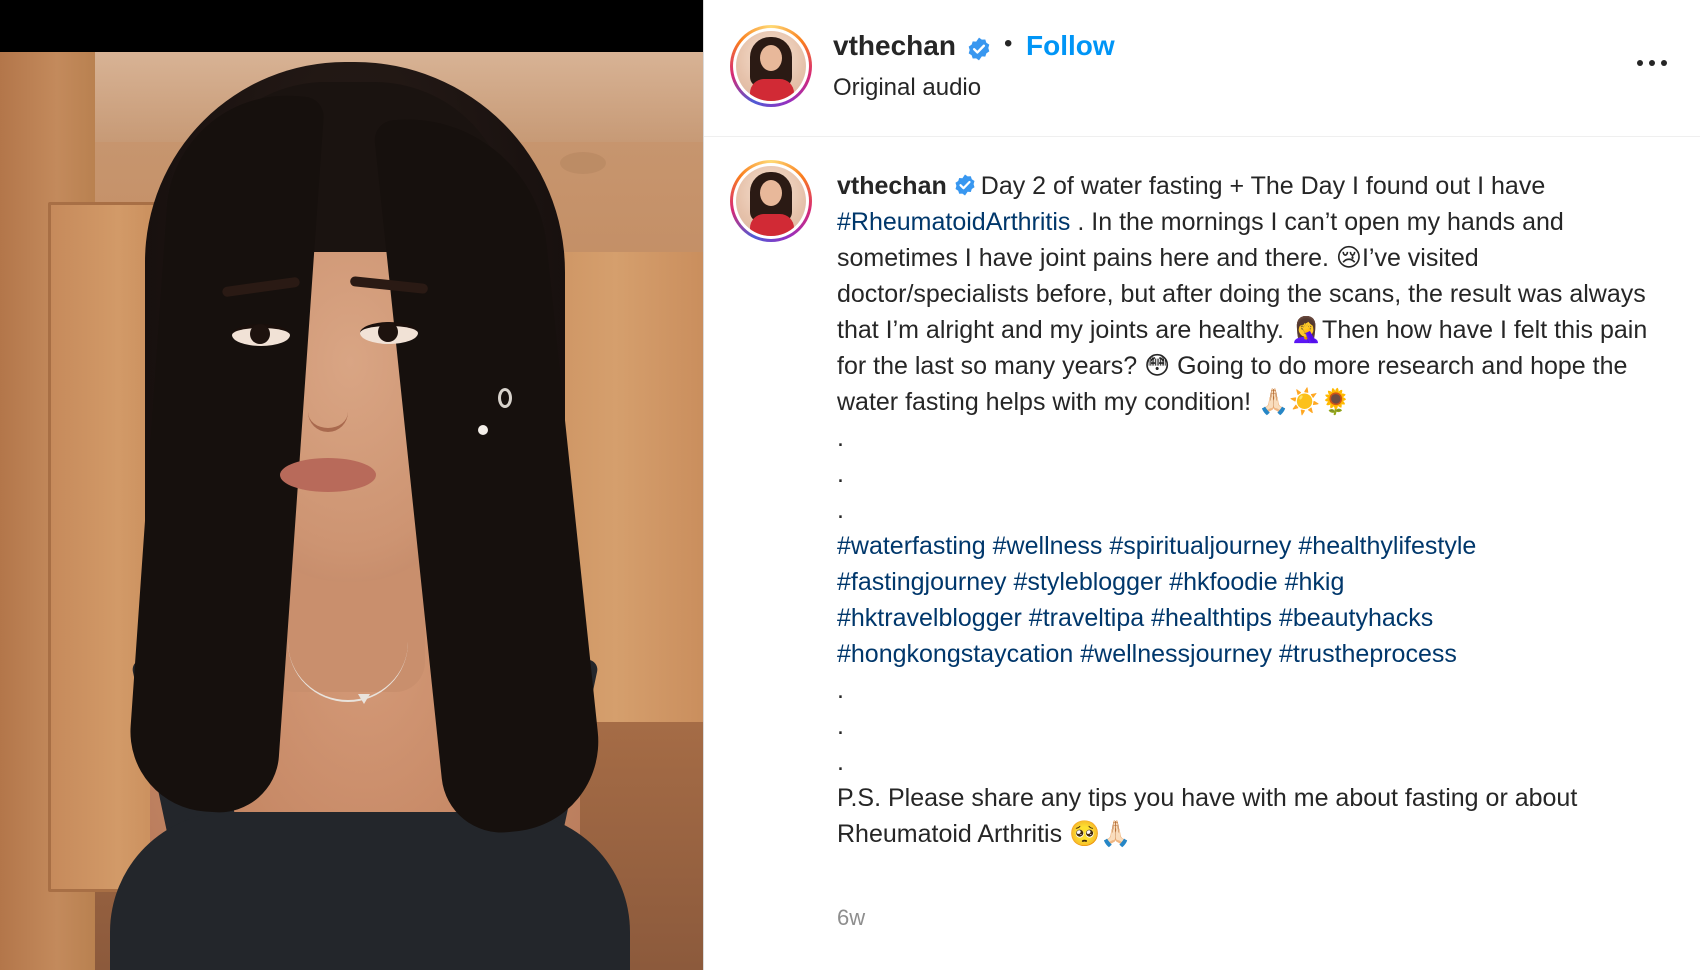  Describe the element at coordinates (1356, 618) in the screenshot. I see `hashtag-link: #beautyhacks` at that location.